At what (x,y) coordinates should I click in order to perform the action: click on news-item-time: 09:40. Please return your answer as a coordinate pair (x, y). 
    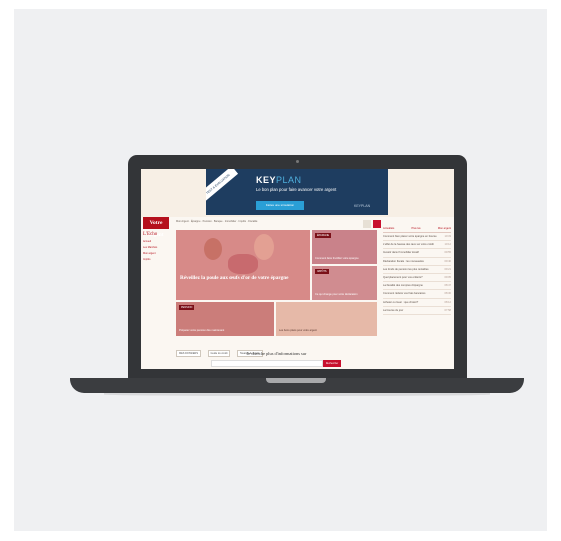
    Looking at the image, I should click on (448, 261).